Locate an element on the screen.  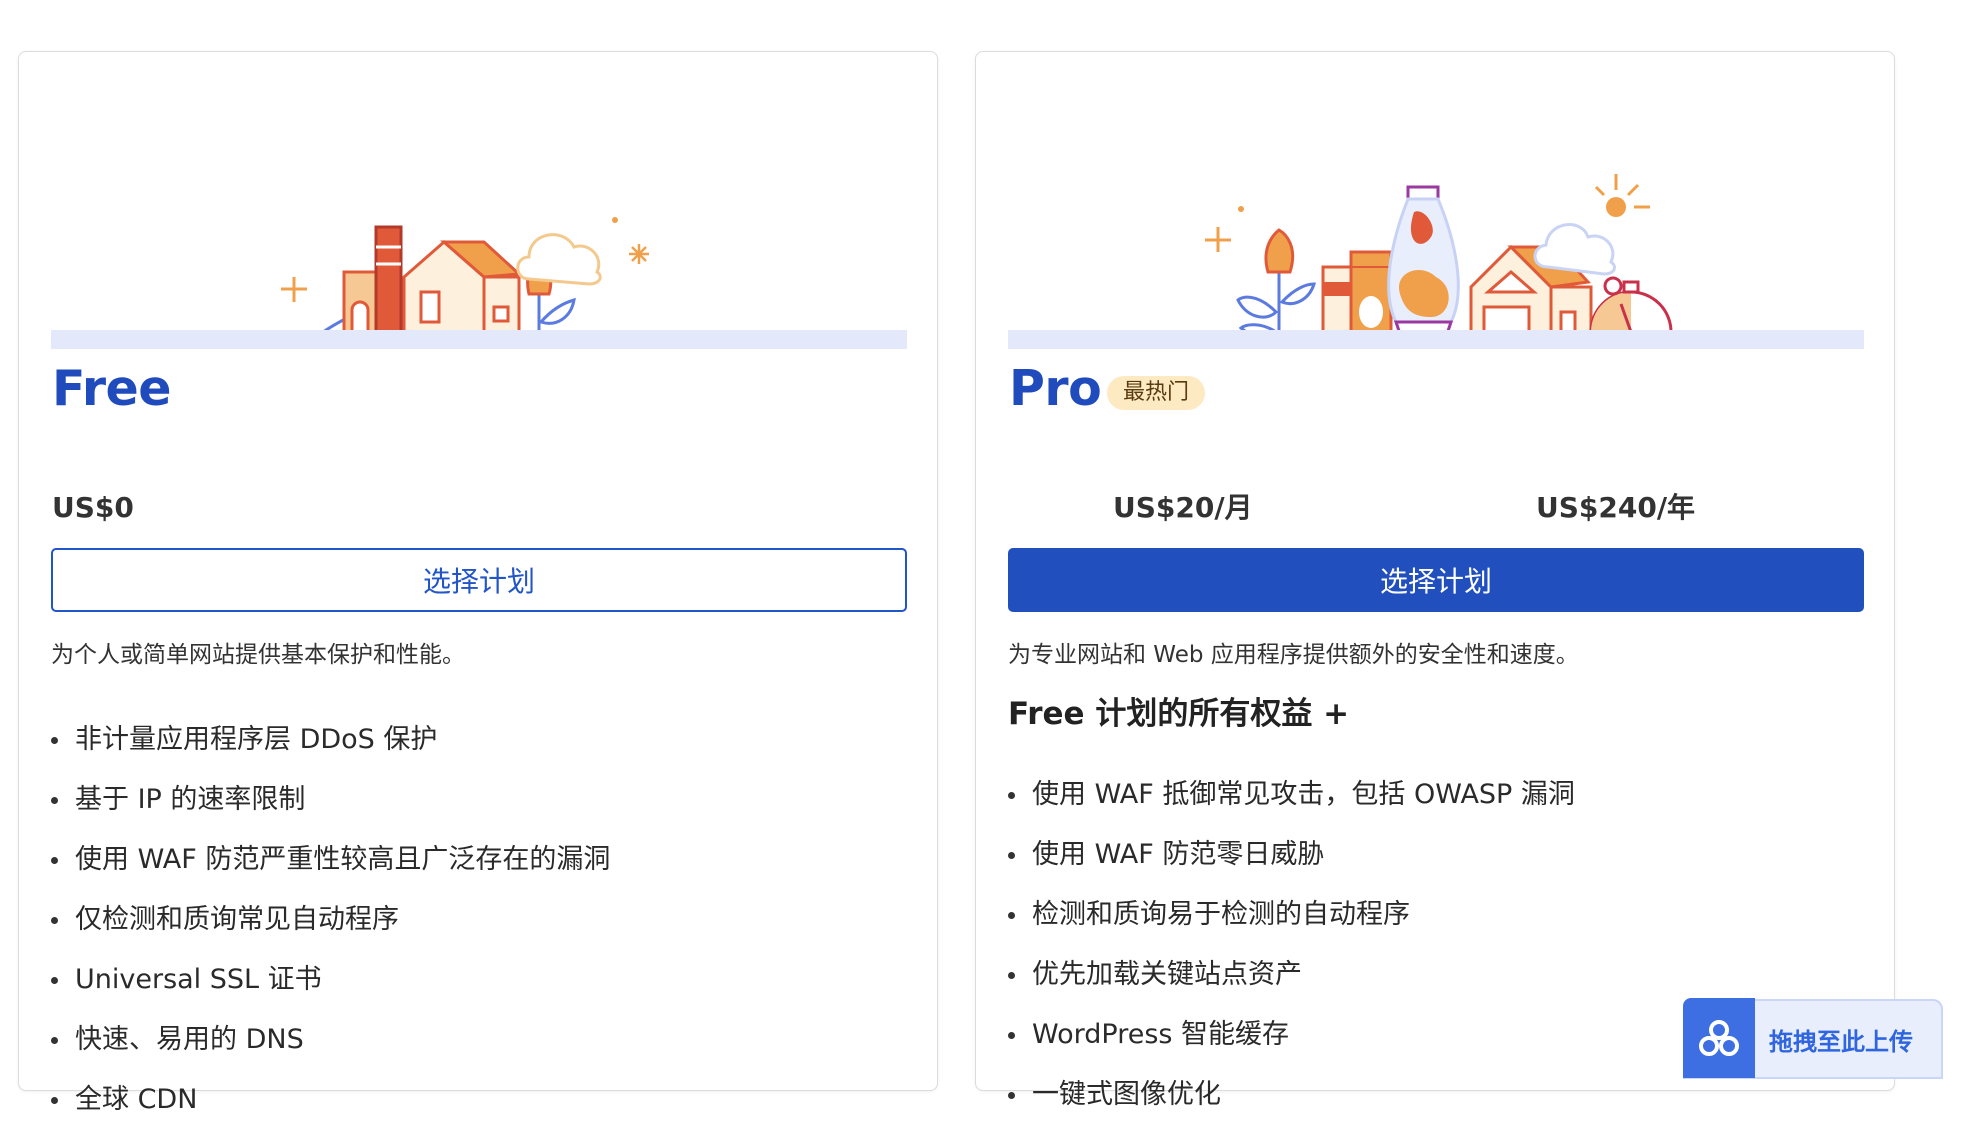
cloud-share-icon is located at coordinates (1719, 1038).